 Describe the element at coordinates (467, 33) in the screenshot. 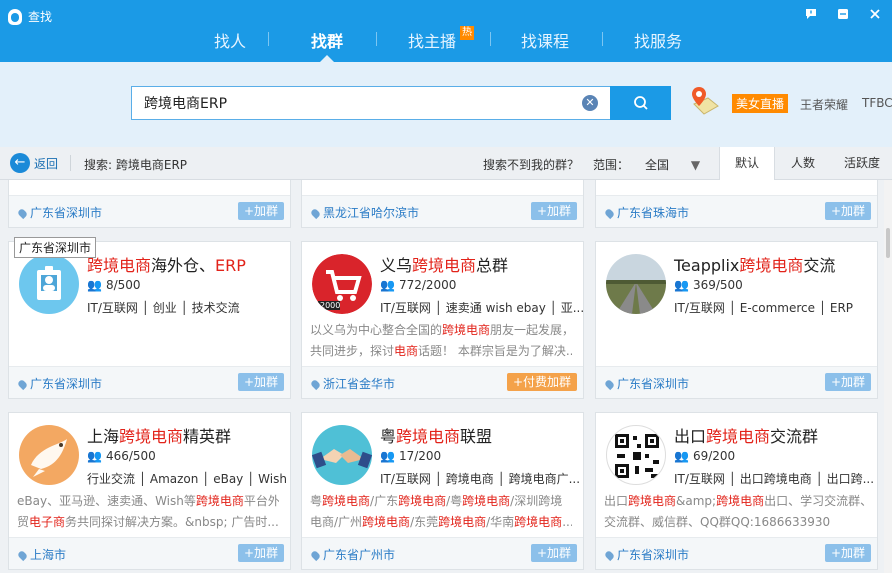

I see `hot-badge: 热` at that location.